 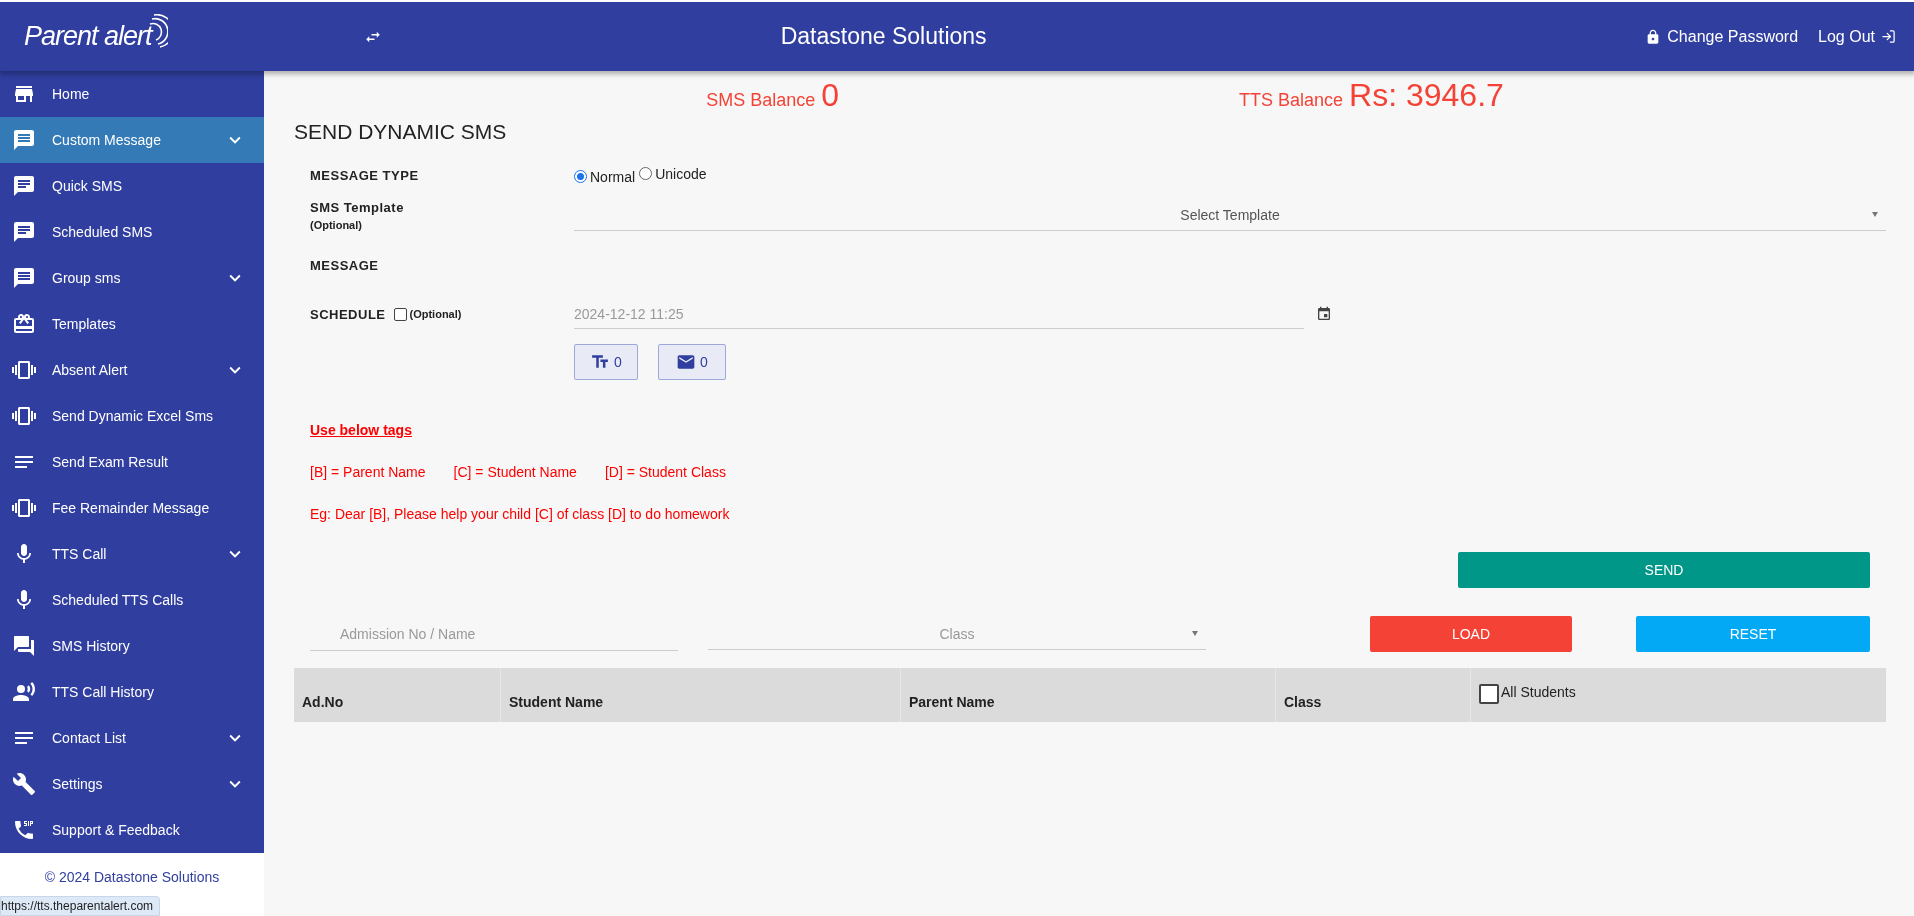 What do you see at coordinates (348, 314) in the screenshot?
I see `field-label: SCHEDULE` at bounding box center [348, 314].